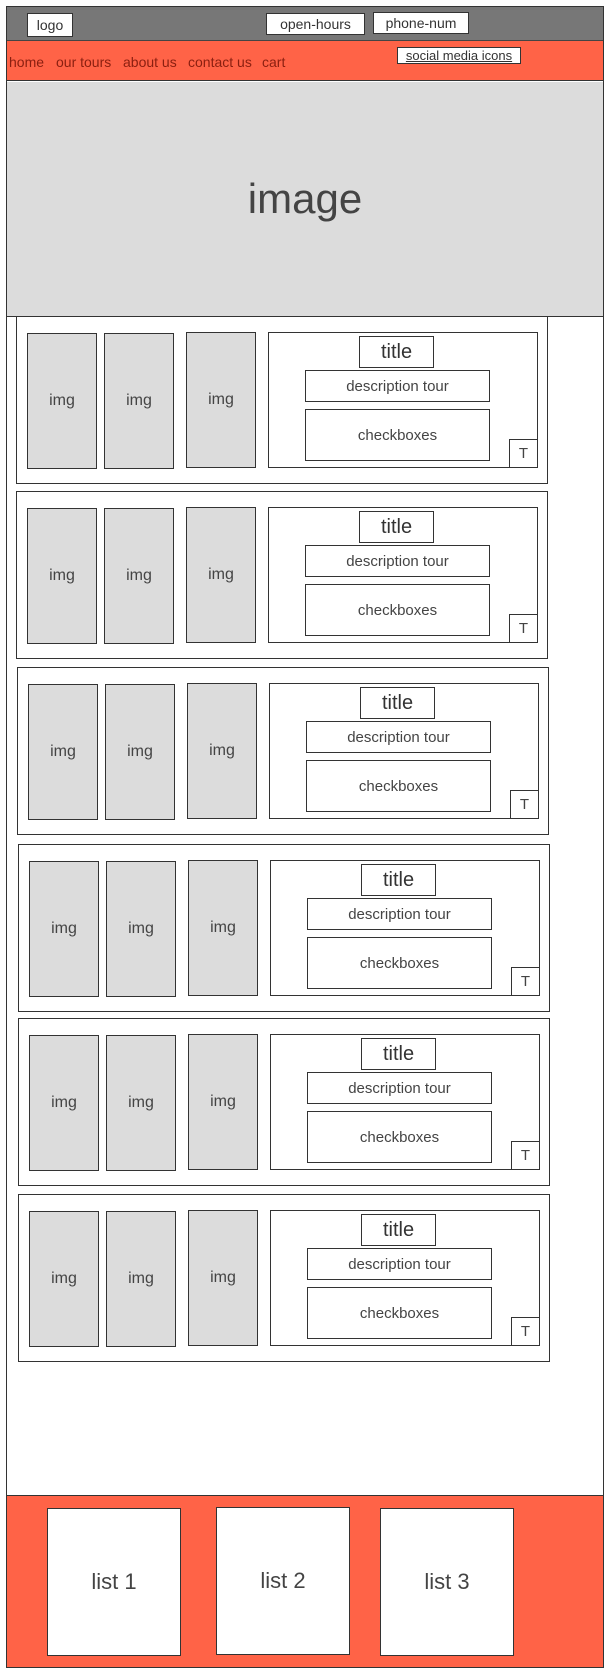 The width and height of the screenshot is (608, 1676). Describe the element at coordinates (421, 23) in the screenshot. I see `phone-number-box: phone-num` at that location.